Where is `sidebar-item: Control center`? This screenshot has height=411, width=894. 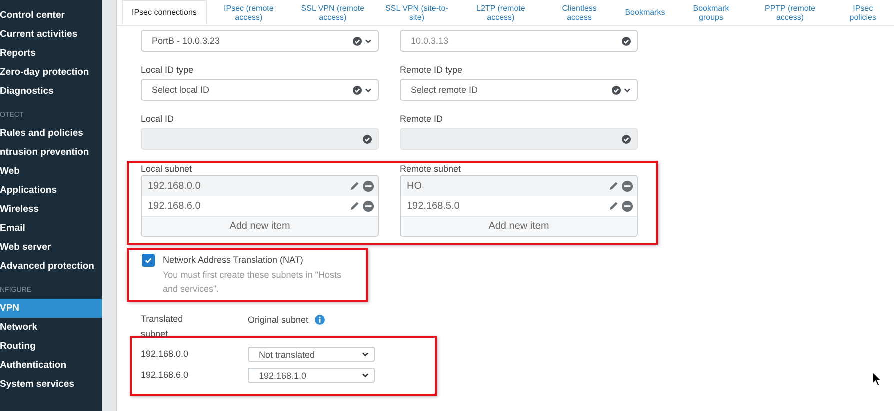 sidebar-item: Control center is located at coordinates (51, 15).